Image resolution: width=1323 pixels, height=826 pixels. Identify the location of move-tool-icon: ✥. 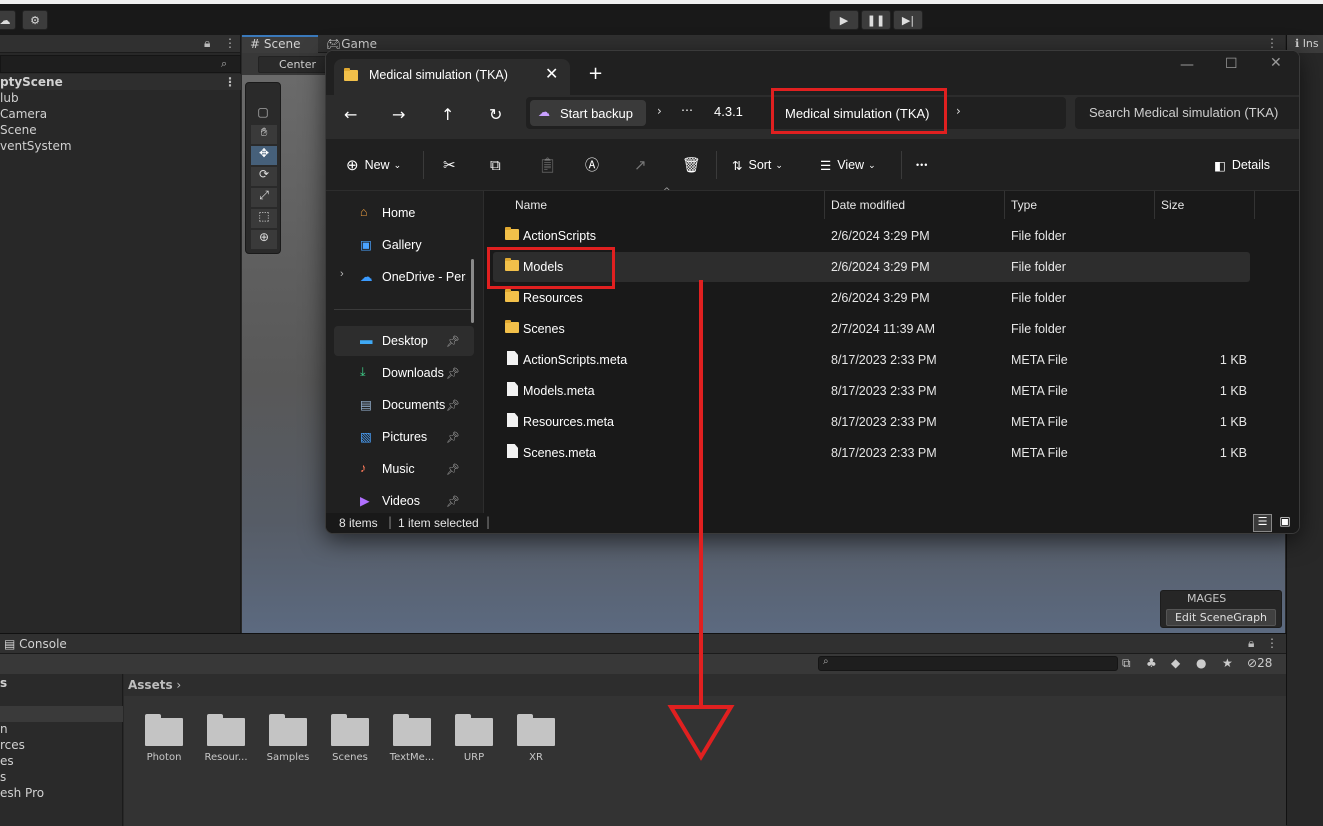
(264, 155).